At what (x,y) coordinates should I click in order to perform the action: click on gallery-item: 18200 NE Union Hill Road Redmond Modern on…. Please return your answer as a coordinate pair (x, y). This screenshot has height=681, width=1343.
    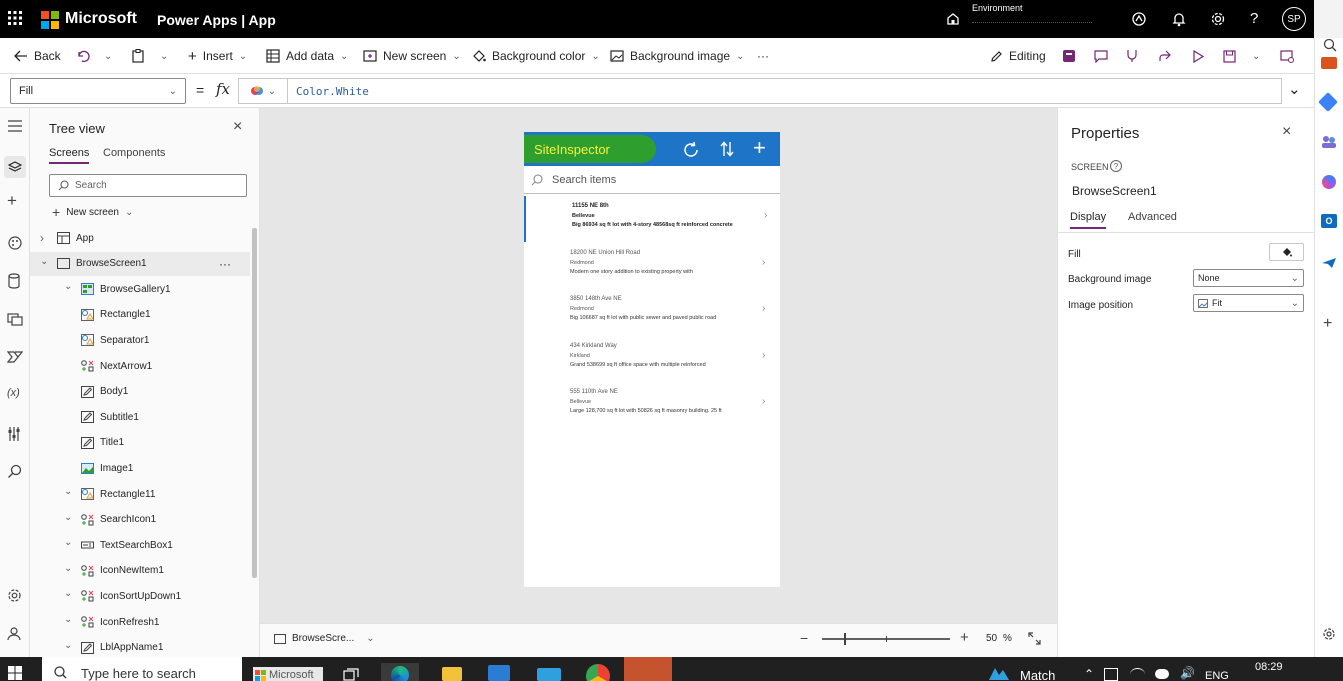
    Looking at the image, I should click on (652, 266).